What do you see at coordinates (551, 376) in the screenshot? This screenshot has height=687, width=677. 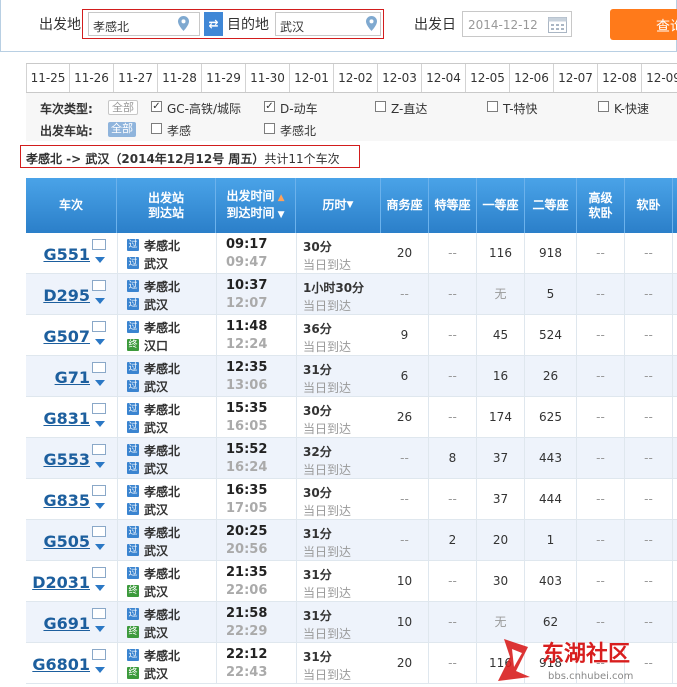 I see `seat-second: 26` at bounding box center [551, 376].